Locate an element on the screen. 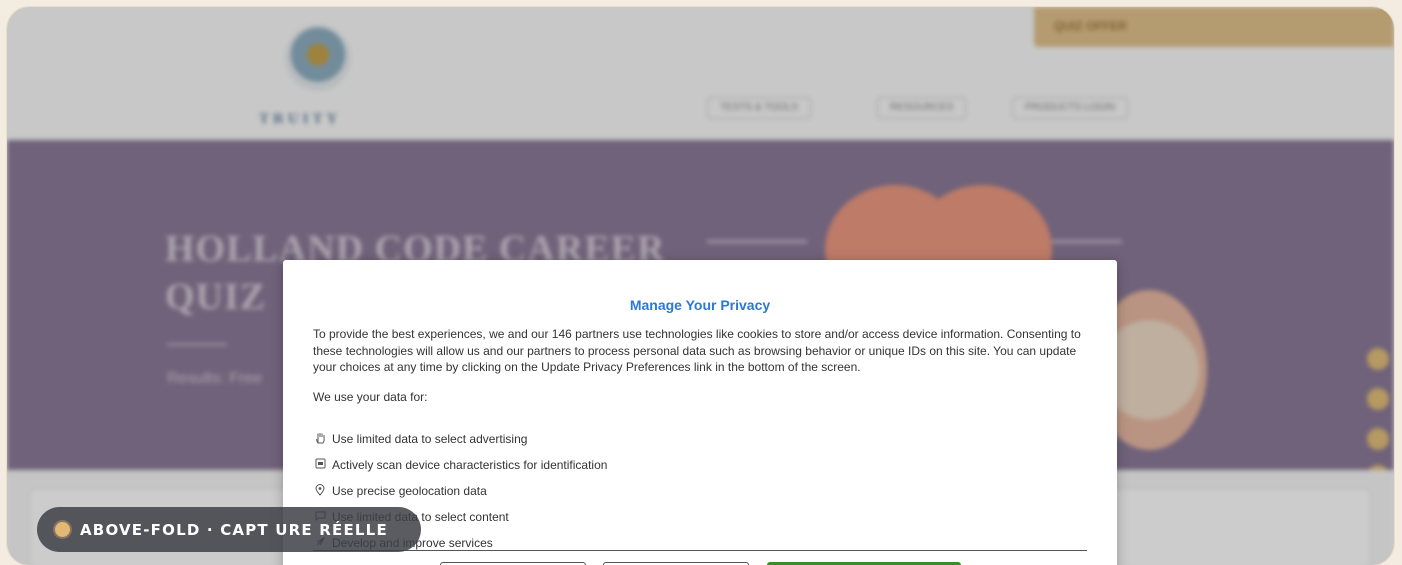  purpose-label: Use limited data to select advertising is located at coordinates (430, 439).